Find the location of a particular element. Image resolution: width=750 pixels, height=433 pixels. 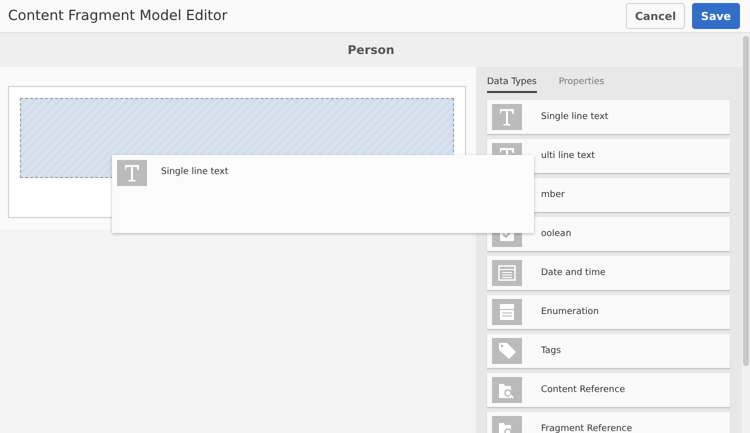

data-type-label: Single line text is located at coordinates (574, 117).